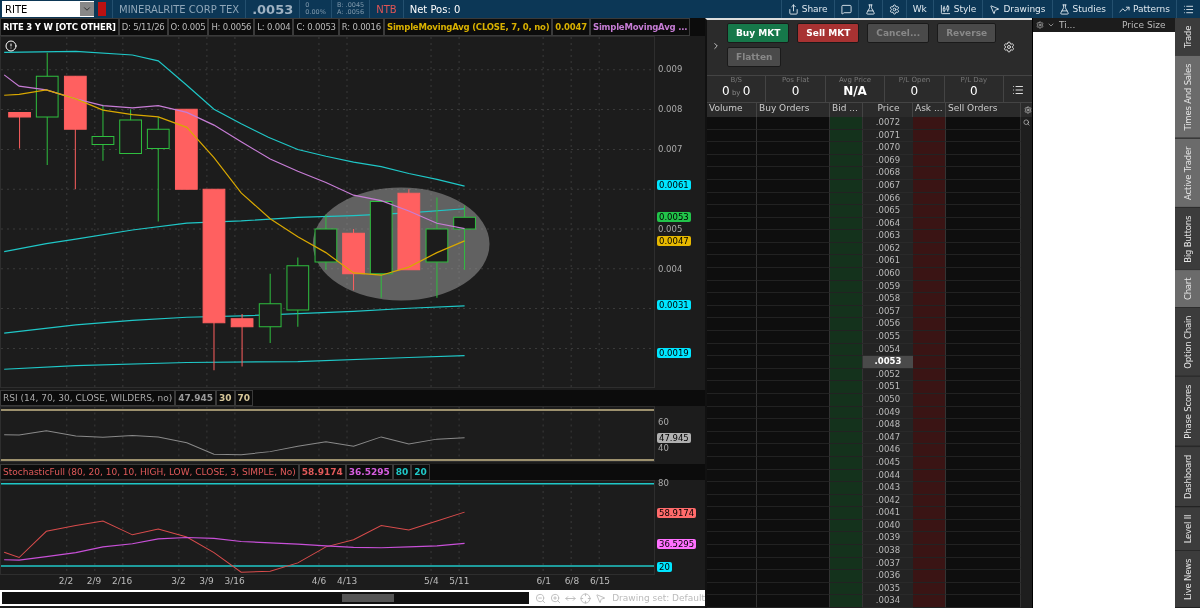 Image resolution: width=1200 pixels, height=608 pixels. What do you see at coordinates (1051, 25) in the screenshot?
I see `caret-icon` at bounding box center [1051, 25].